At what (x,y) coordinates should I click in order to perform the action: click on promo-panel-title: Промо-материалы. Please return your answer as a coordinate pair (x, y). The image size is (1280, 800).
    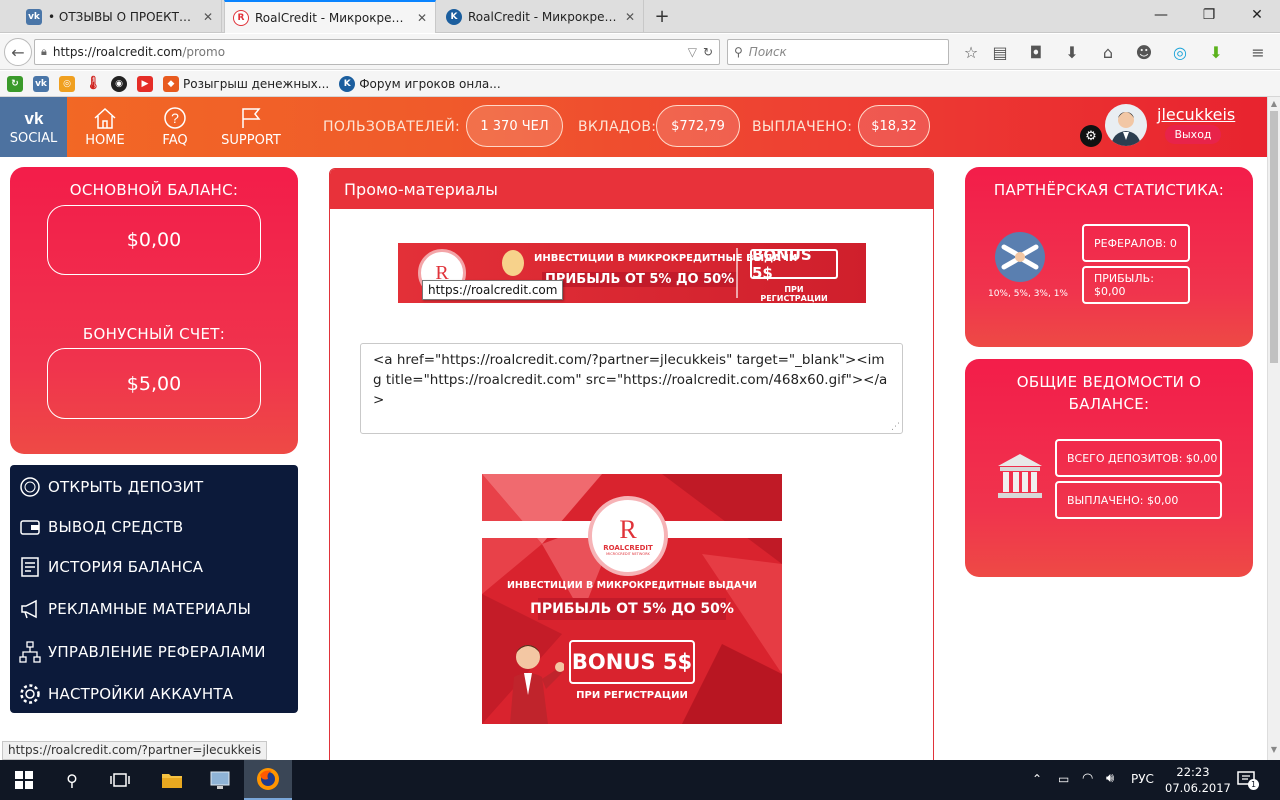
    Looking at the image, I should click on (631, 189).